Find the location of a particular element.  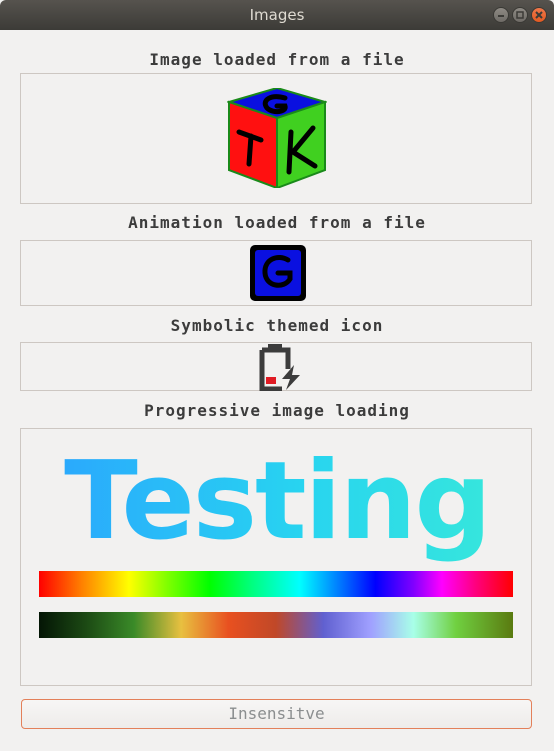

title-bar: Images is located at coordinates (277, 15).